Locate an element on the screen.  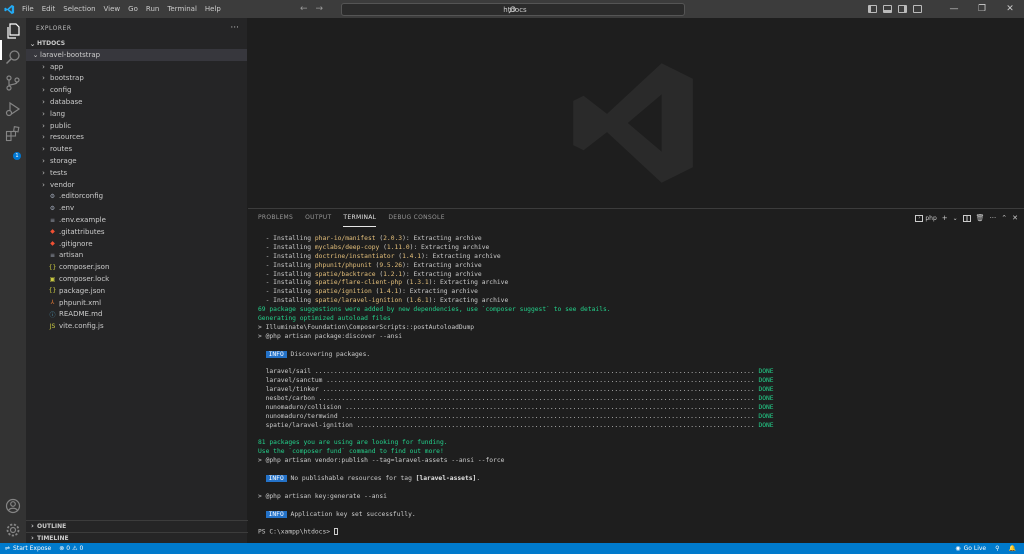
outline-section: › OUTLINE is located at coordinates (137, 525).